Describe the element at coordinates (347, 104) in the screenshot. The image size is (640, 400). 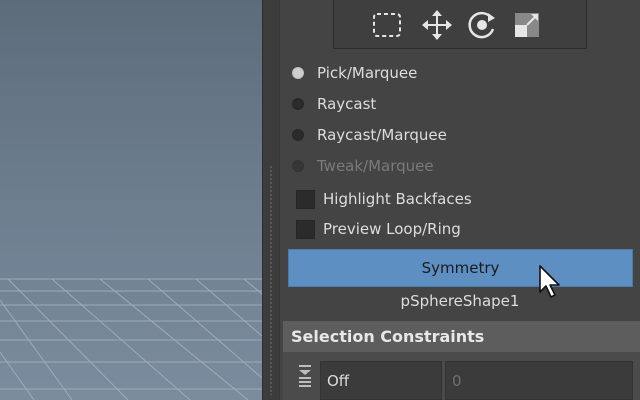
I see `radio-label: Raycast` at that location.